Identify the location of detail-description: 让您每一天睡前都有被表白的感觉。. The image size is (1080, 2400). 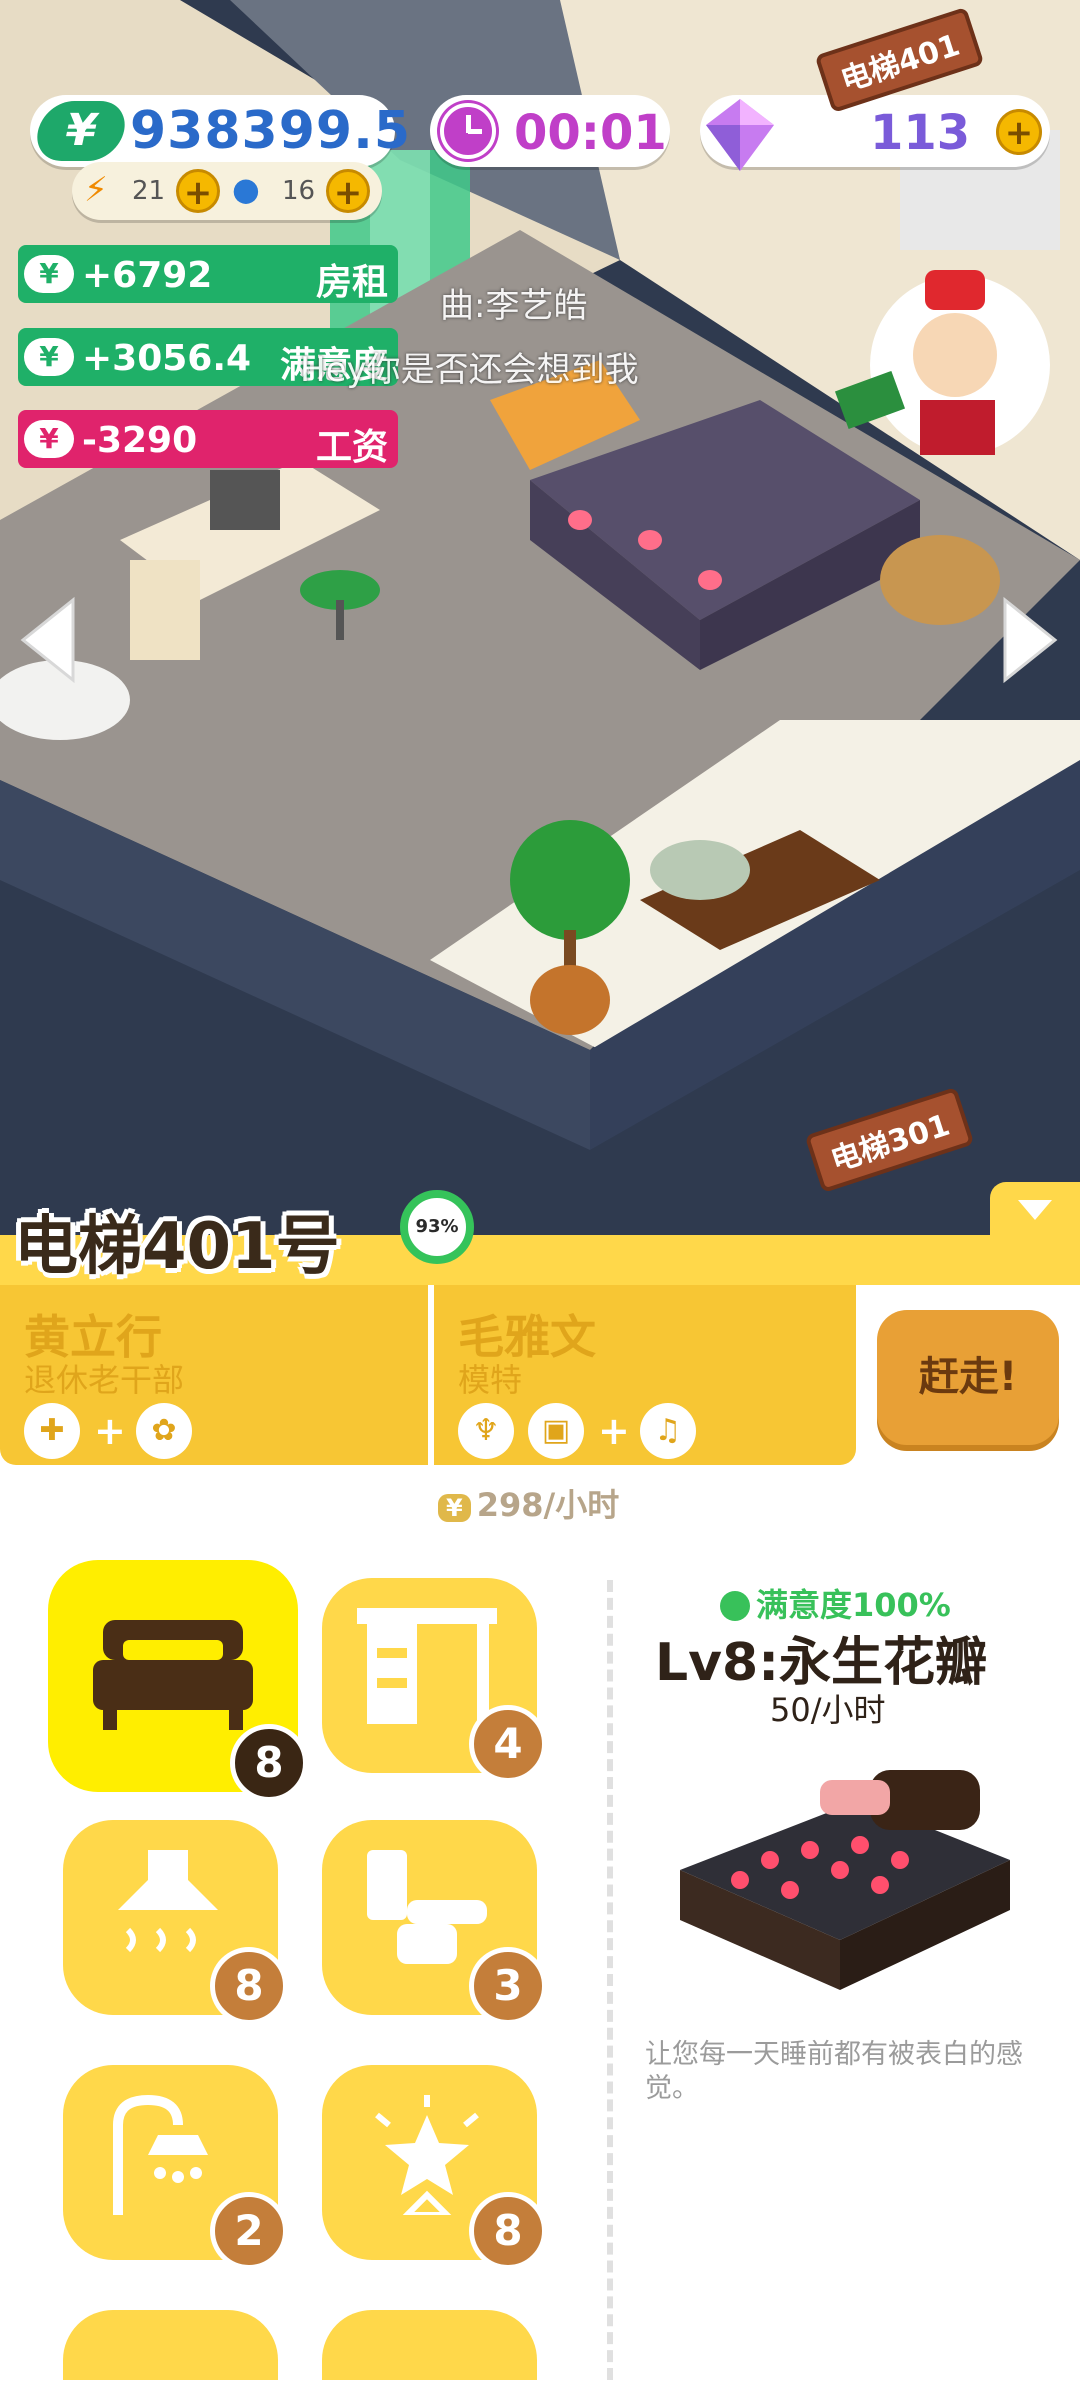
(834, 2071).